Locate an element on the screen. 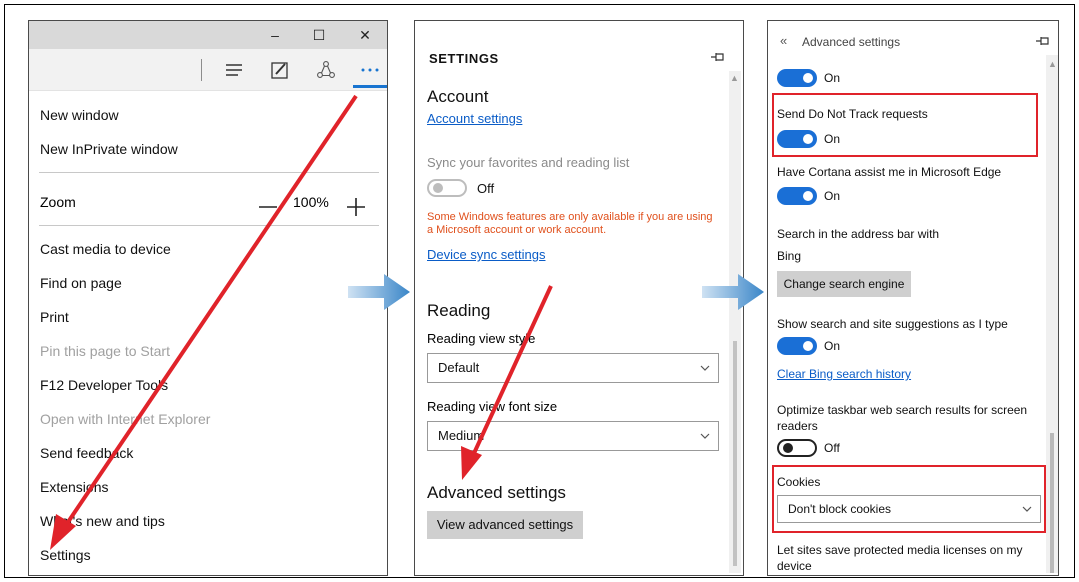 The image size is (1079, 582). advanced-scroll-thumb is located at coordinates (1052, 503).